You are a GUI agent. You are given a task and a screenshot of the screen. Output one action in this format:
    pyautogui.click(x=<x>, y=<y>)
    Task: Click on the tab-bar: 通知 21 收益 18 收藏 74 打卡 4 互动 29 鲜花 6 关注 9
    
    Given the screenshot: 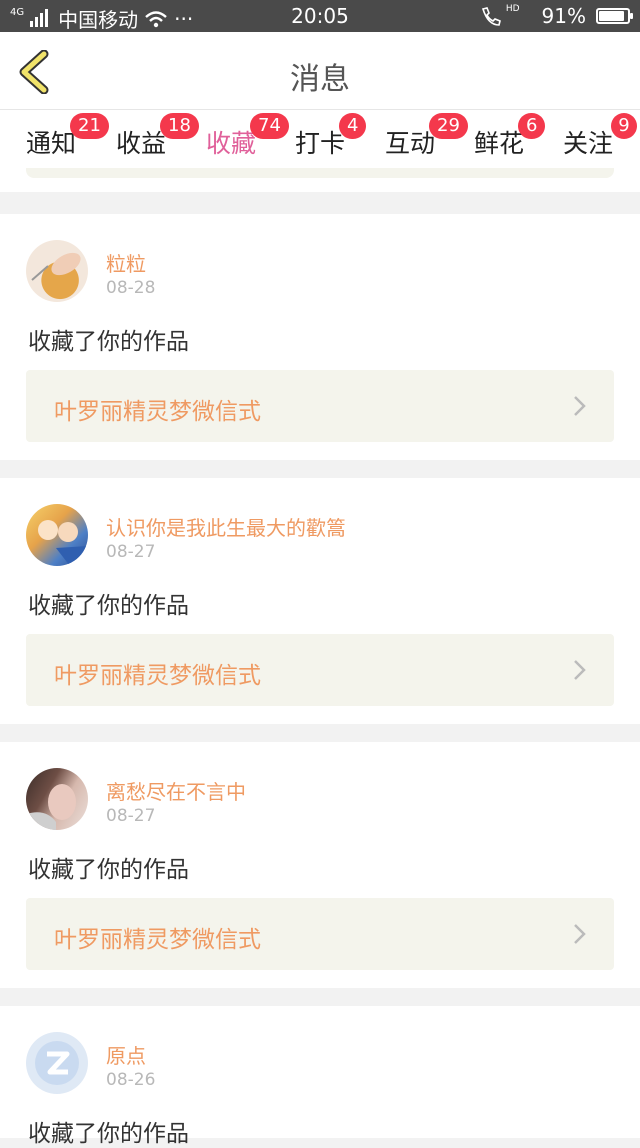 What is the action you would take?
    pyautogui.click(x=320, y=151)
    